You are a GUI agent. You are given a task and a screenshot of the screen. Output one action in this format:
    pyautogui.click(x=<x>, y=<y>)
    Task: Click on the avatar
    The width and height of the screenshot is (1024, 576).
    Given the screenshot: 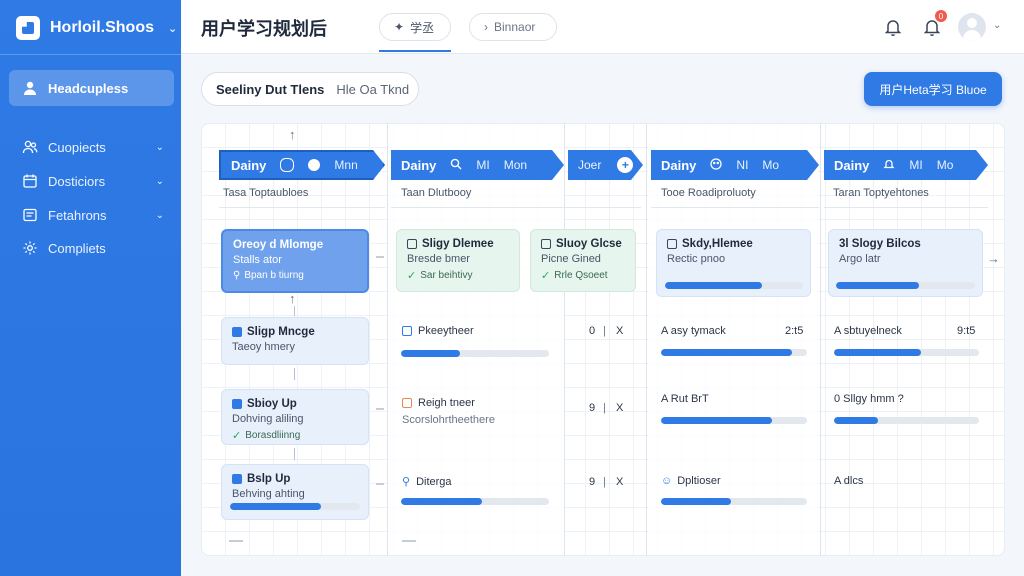 What is the action you would take?
    pyautogui.click(x=972, y=27)
    